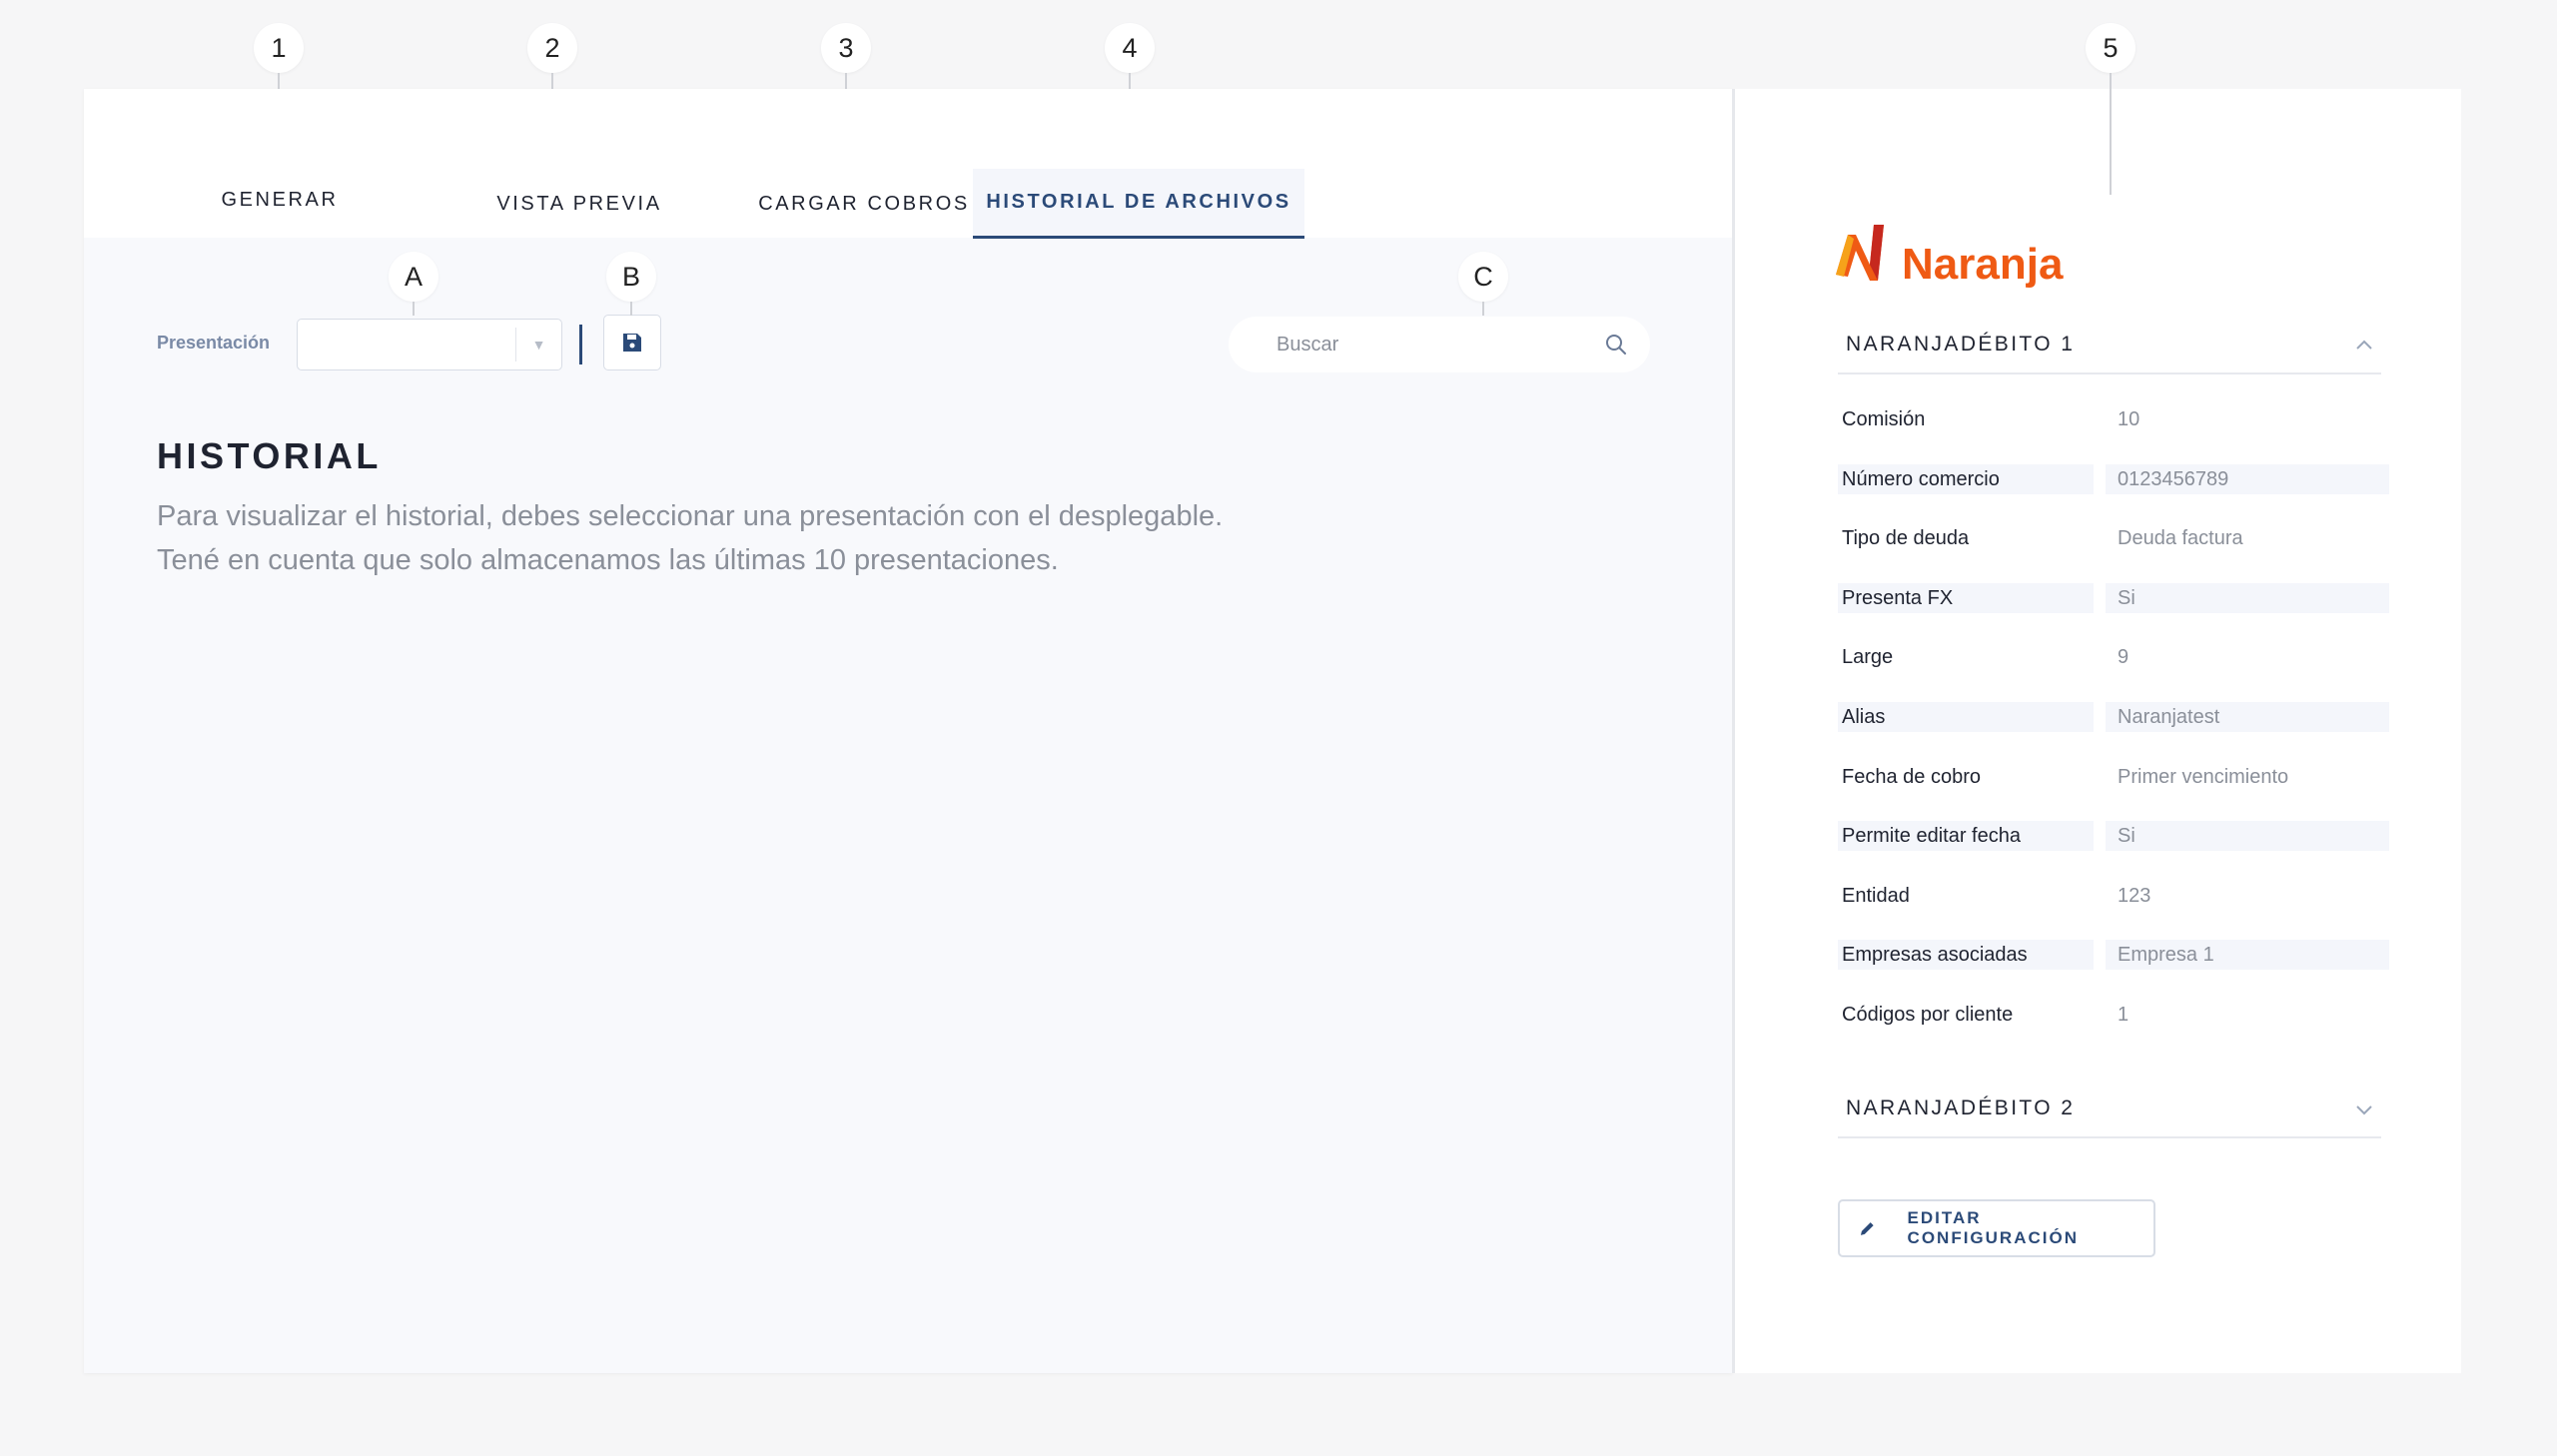 Image resolution: width=2557 pixels, height=1456 pixels. I want to click on config-row-value: 123, so click(2134, 895).